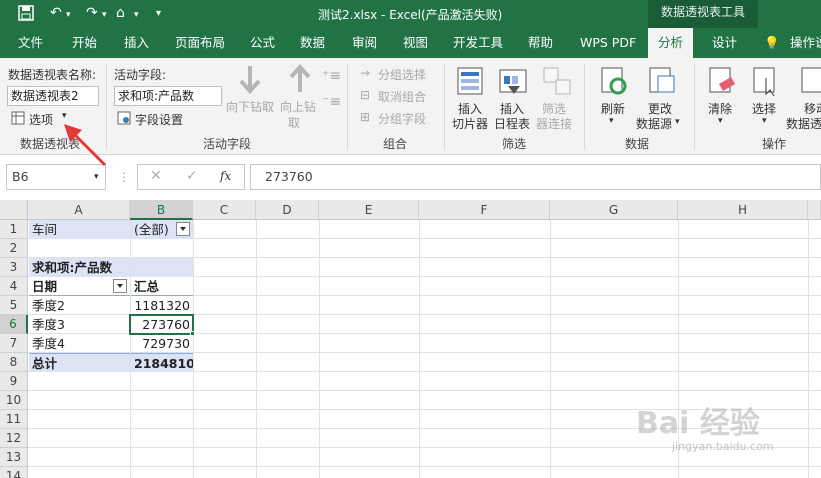 Image resolution: width=821 pixels, height=478 pixels. What do you see at coordinates (14, 286) in the screenshot?
I see `row-header: 4` at bounding box center [14, 286].